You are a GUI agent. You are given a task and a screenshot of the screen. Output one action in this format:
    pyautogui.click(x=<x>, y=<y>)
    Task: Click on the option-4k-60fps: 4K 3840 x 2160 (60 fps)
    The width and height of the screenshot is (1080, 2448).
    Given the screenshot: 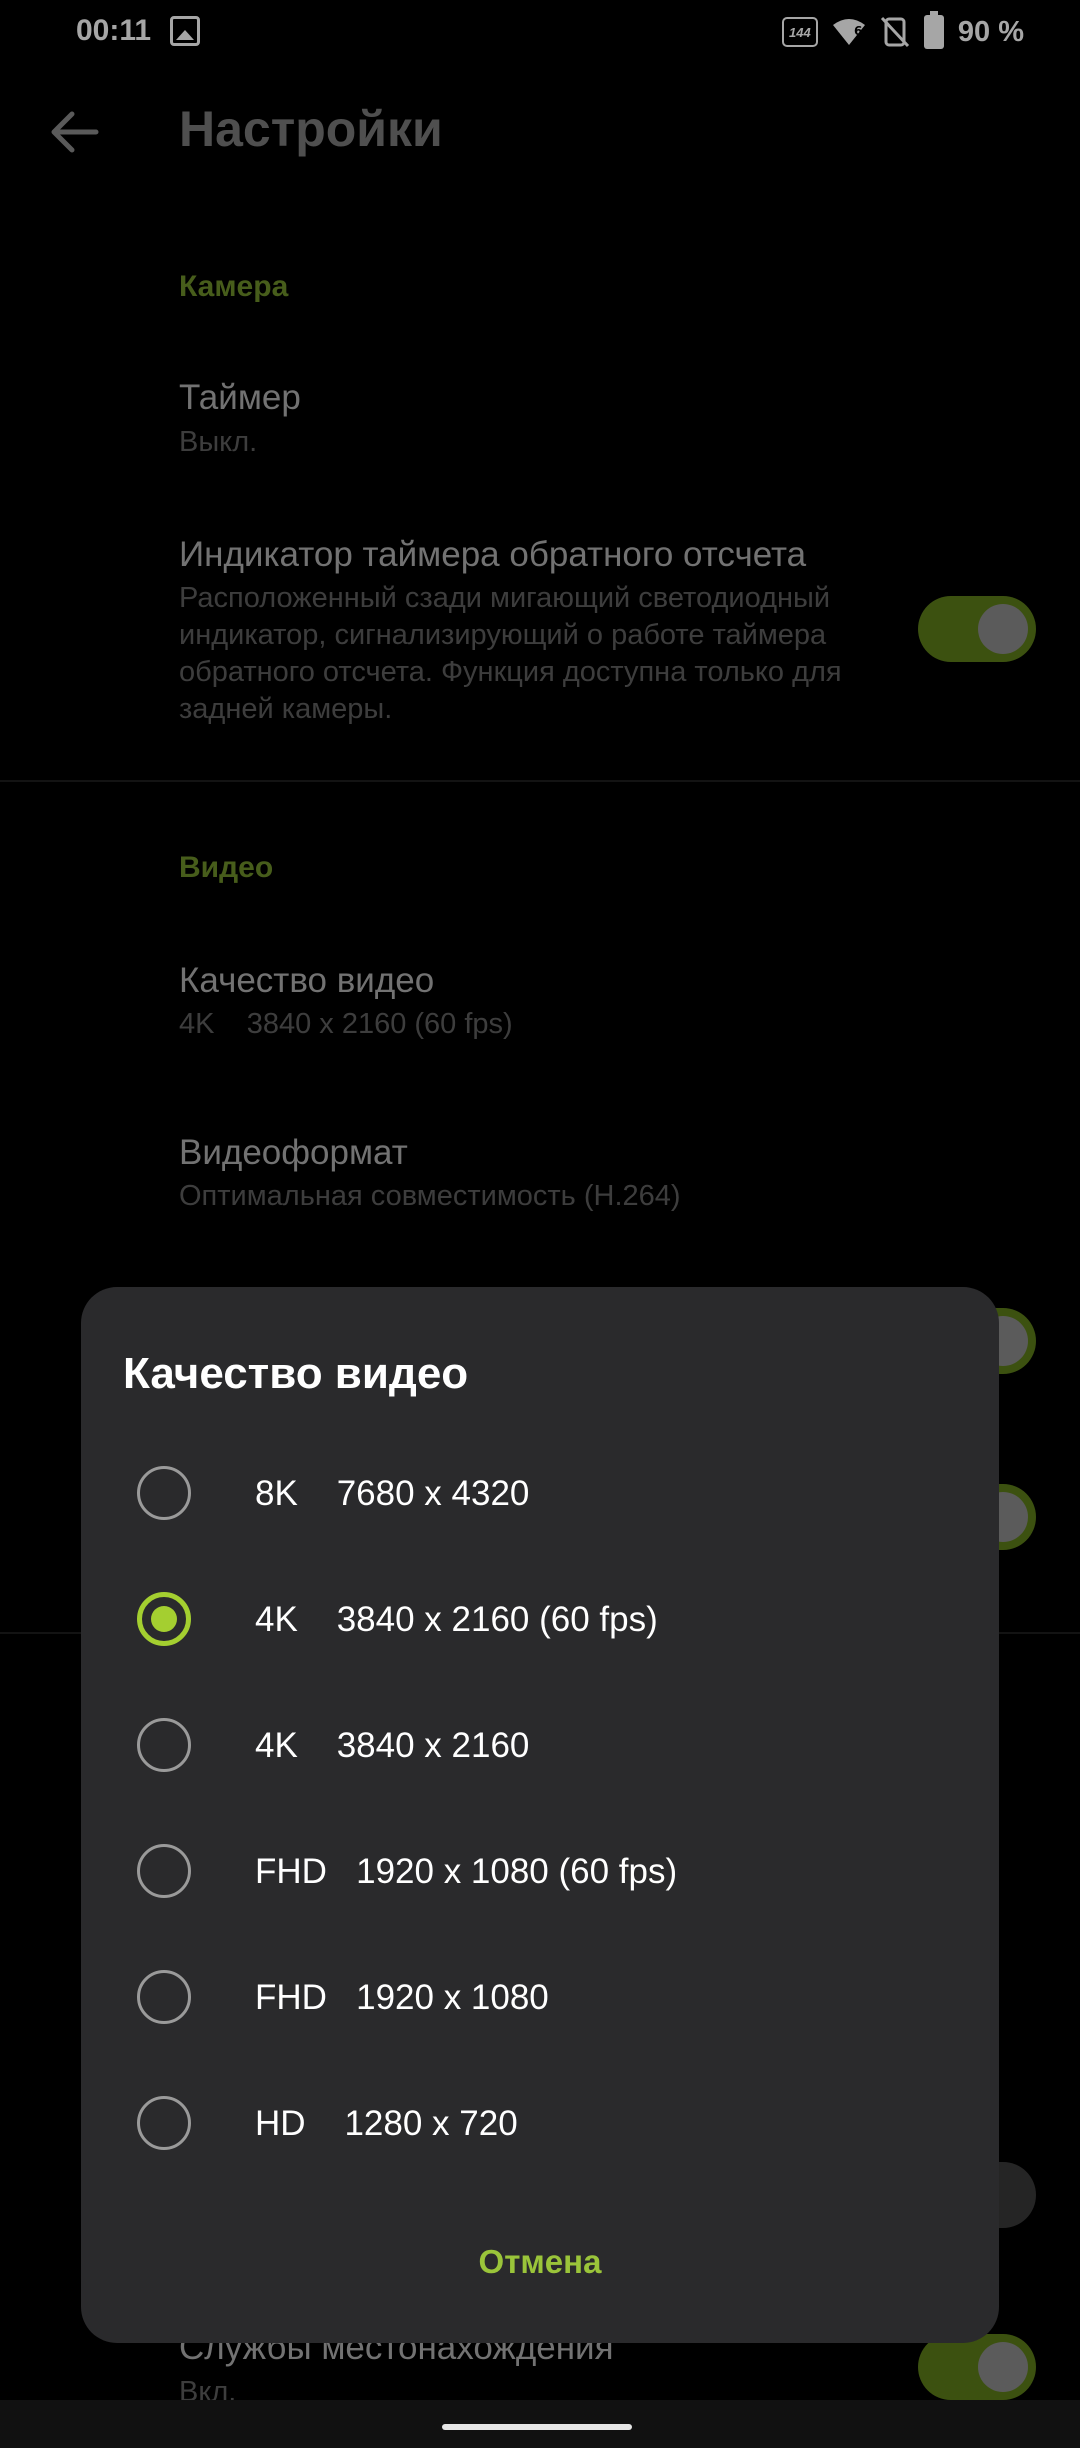 What is the action you would take?
    pyautogui.click(x=540, y=1619)
    